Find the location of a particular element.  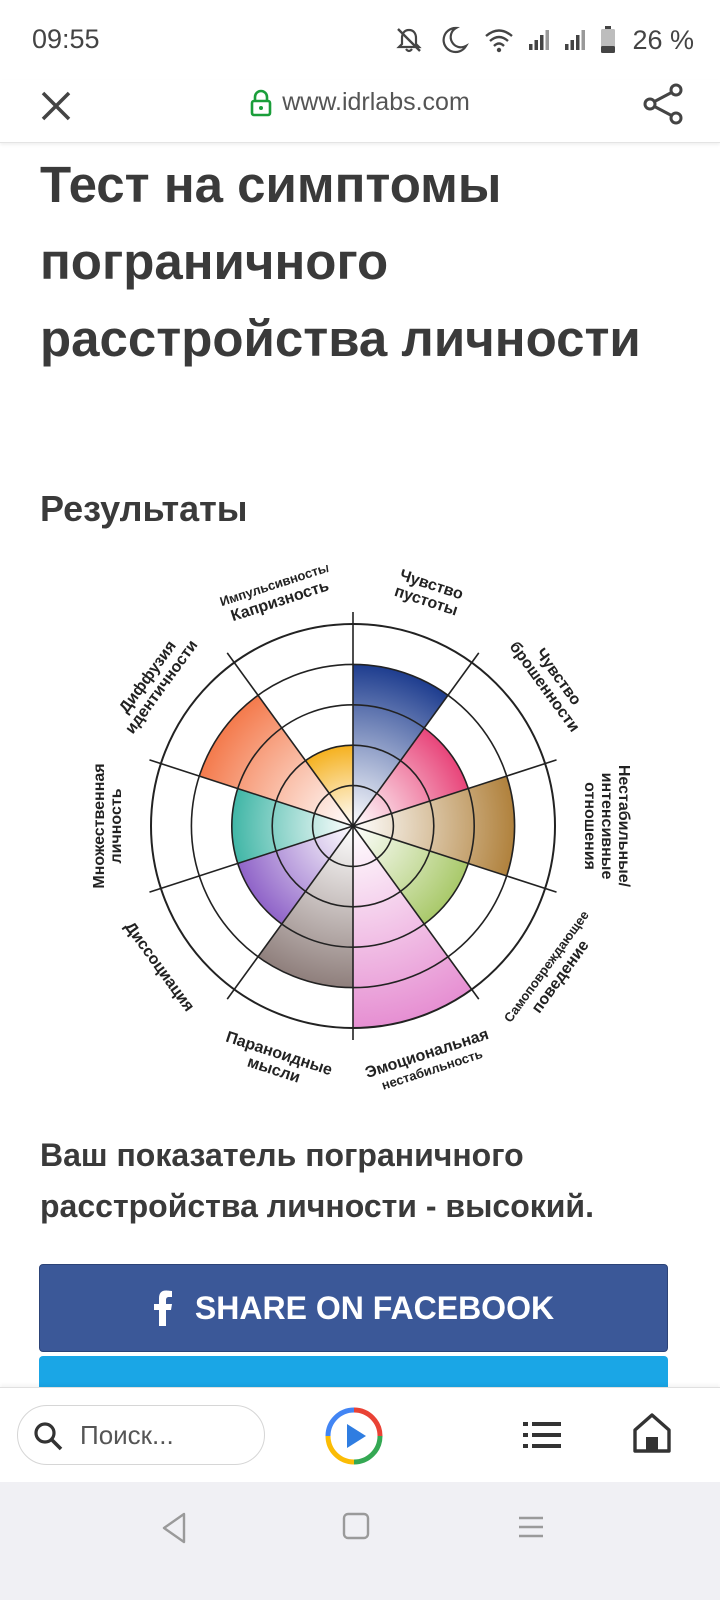

wheel-label: Множественная is located at coordinates (99, 825).